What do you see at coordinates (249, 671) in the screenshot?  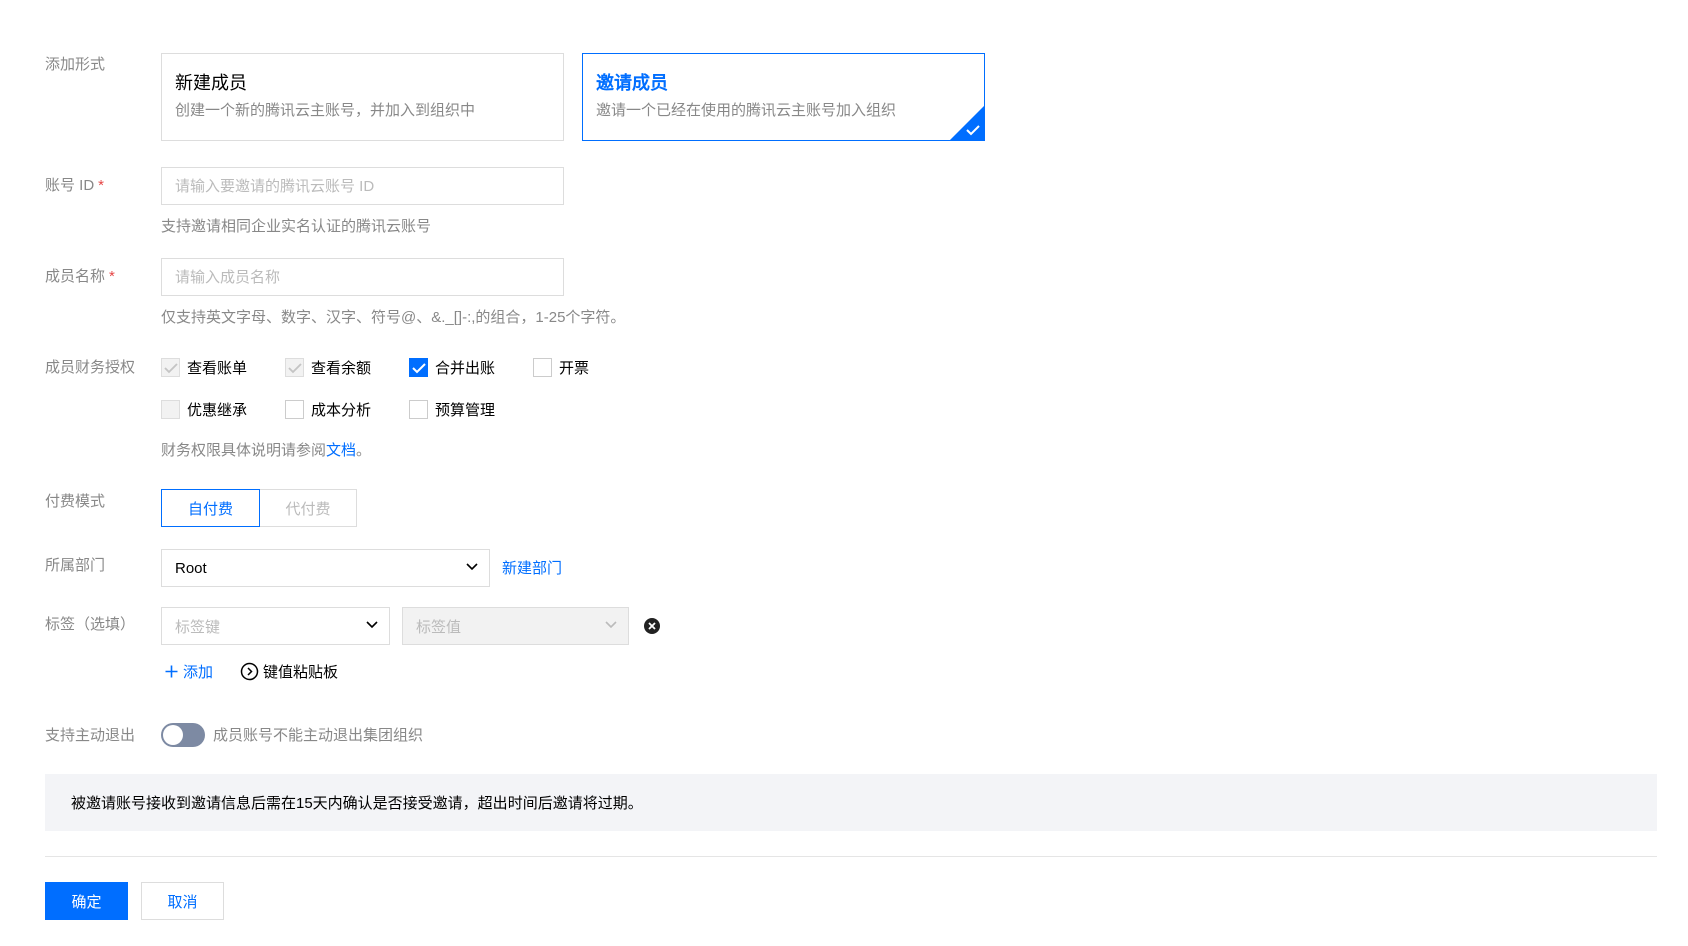 I see `chevron-right-circle-icon` at bounding box center [249, 671].